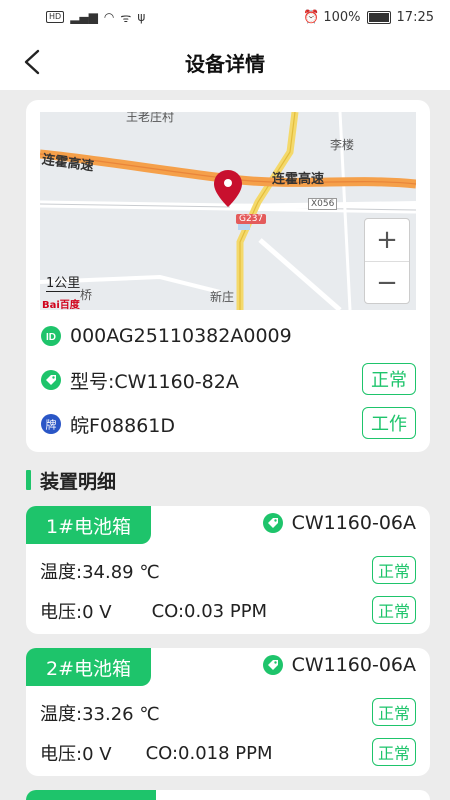 Image resolution: width=450 pixels, height=800 pixels. I want to click on map-label-village: 王老庄村, so click(150, 118).